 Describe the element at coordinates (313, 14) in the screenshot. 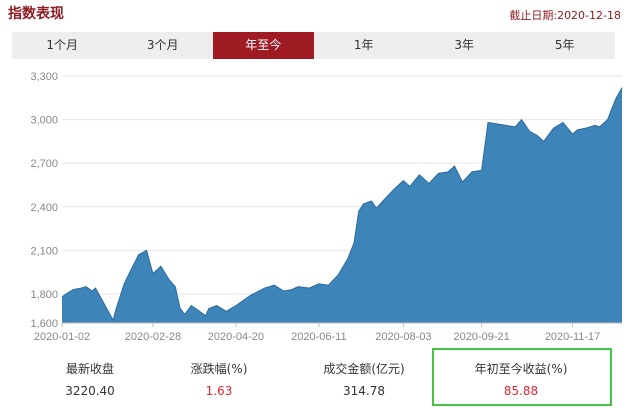

I see `header: 指数表现 截止日期:2020-12-18` at that location.